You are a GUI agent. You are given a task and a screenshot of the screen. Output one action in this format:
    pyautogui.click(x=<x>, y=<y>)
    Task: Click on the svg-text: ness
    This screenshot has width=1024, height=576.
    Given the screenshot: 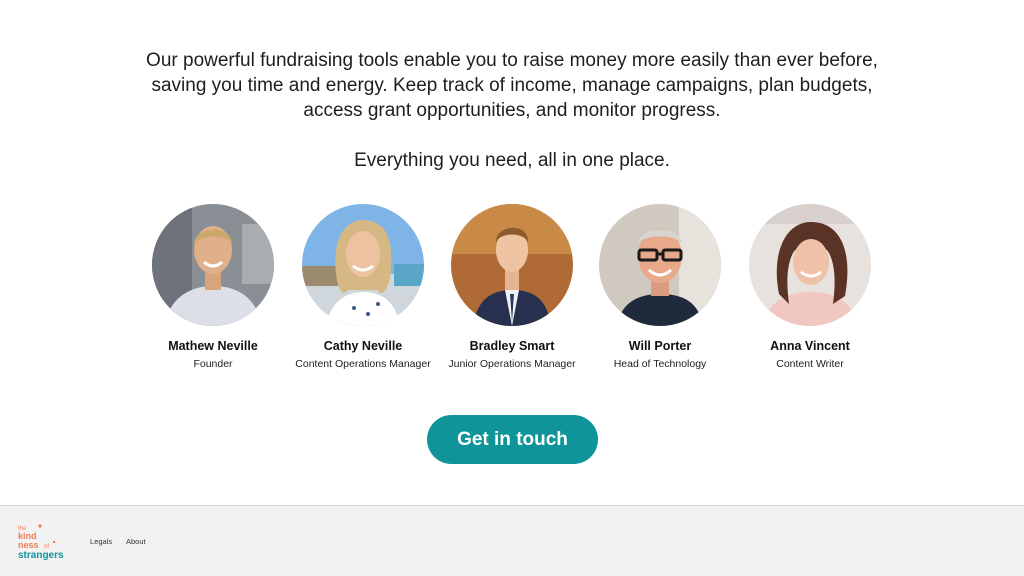 What is the action you would take?
    pyautogui.click(x=28, y=545)
    